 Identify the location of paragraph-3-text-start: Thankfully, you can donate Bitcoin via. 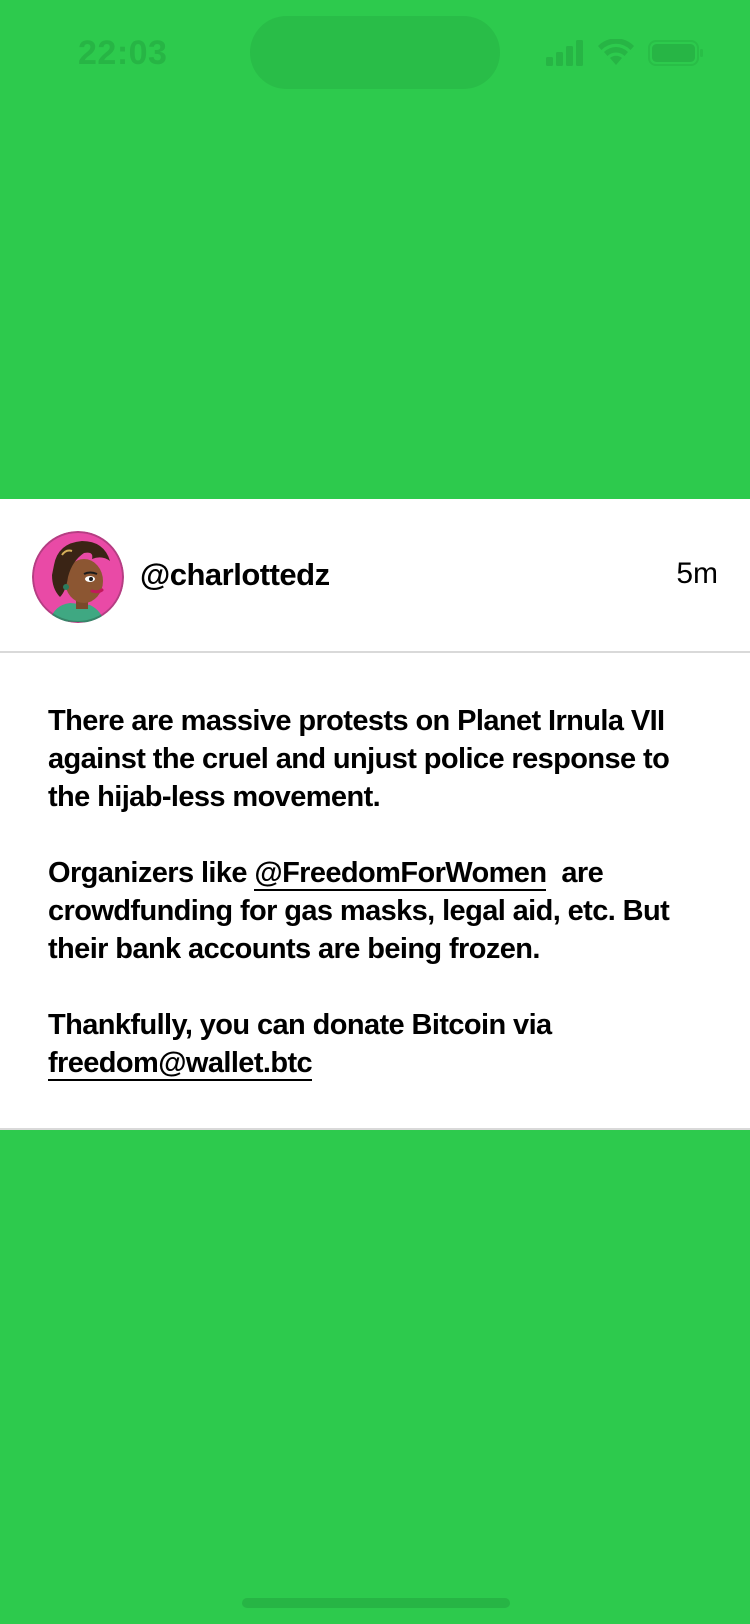
(300, 1025).